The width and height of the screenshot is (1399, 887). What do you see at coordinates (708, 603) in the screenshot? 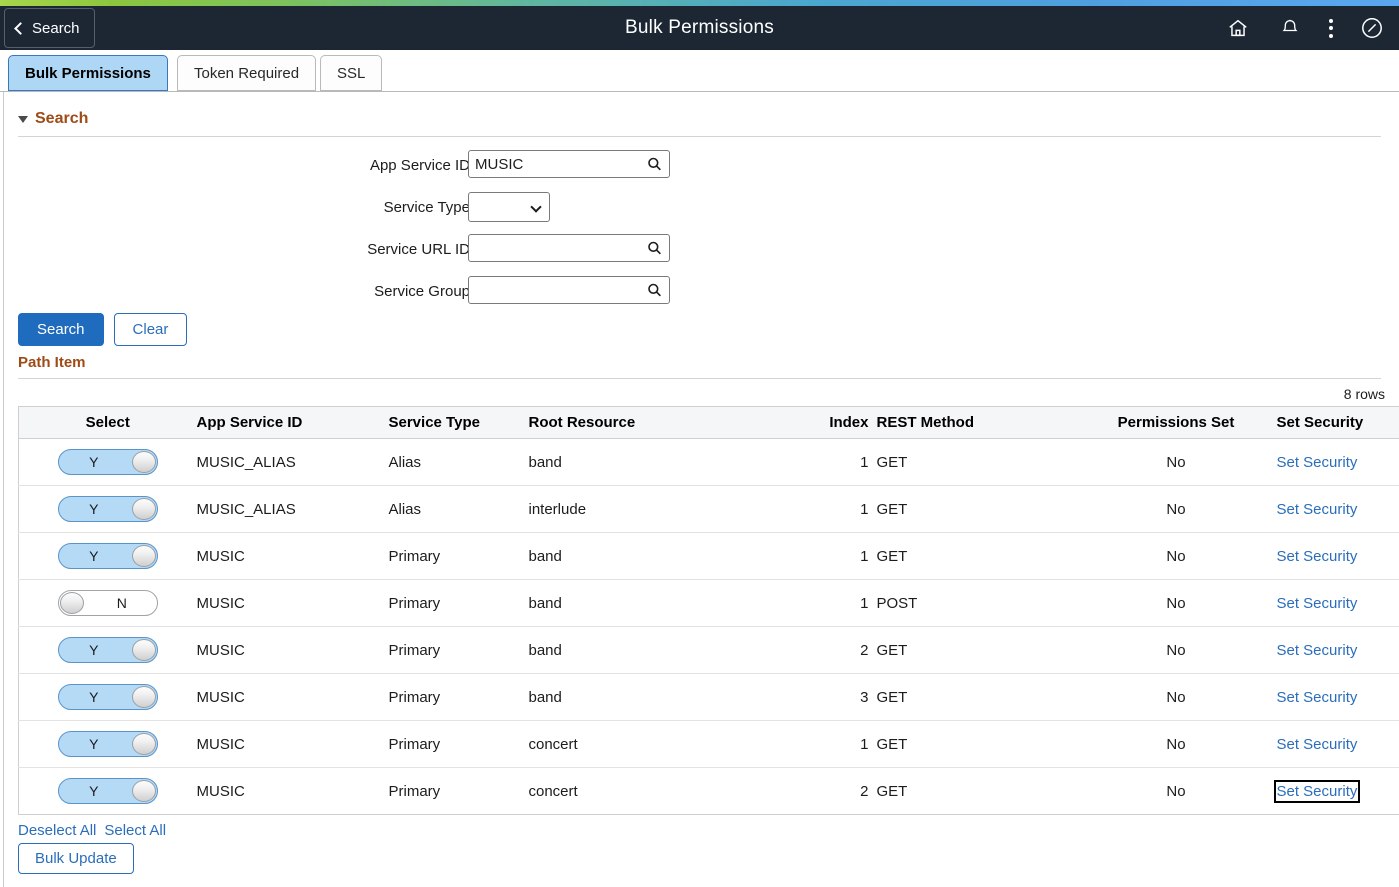
I see `table-row: N MUSIC Primary band 1 POST No Set Security` at bounding box center [708, 603].